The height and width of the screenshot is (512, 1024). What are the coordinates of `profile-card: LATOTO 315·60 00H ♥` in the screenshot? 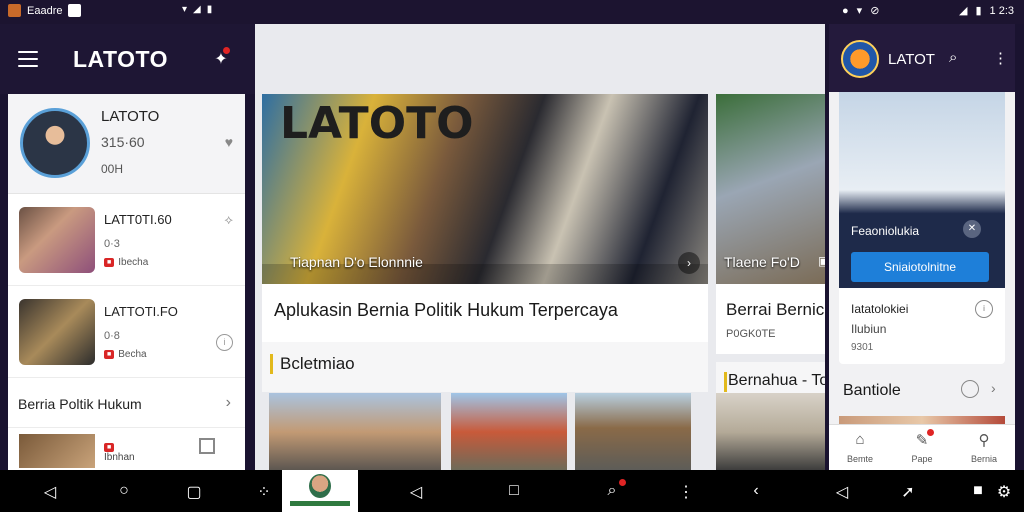 It's located at (126, 144).